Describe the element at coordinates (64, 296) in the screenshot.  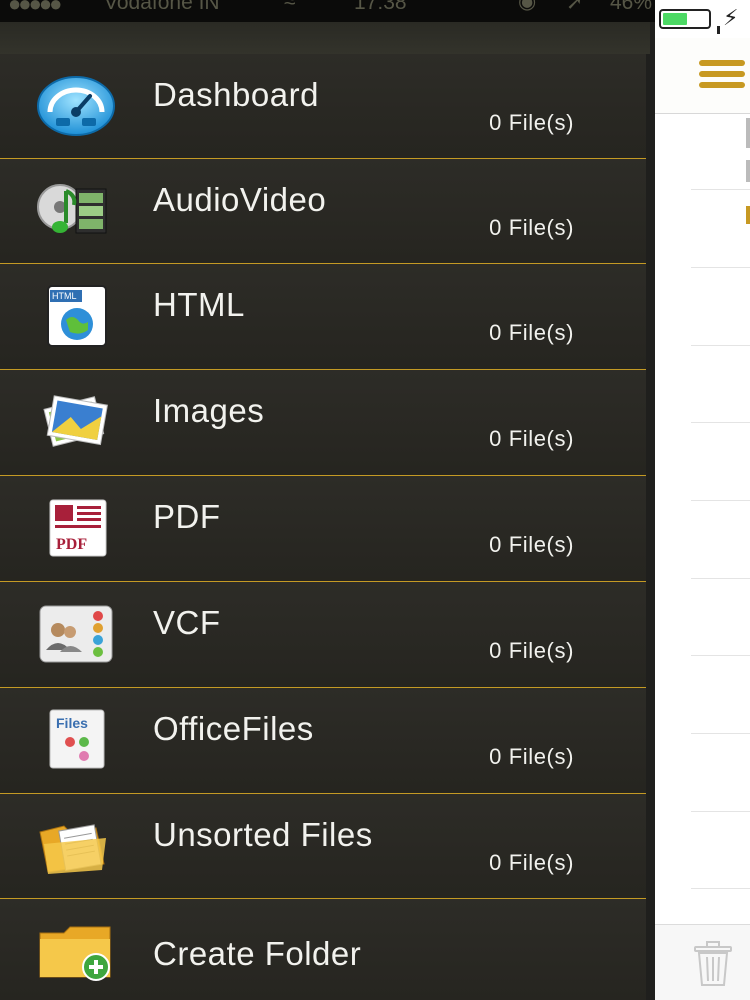
I see `svg-text: HTML` at that location.